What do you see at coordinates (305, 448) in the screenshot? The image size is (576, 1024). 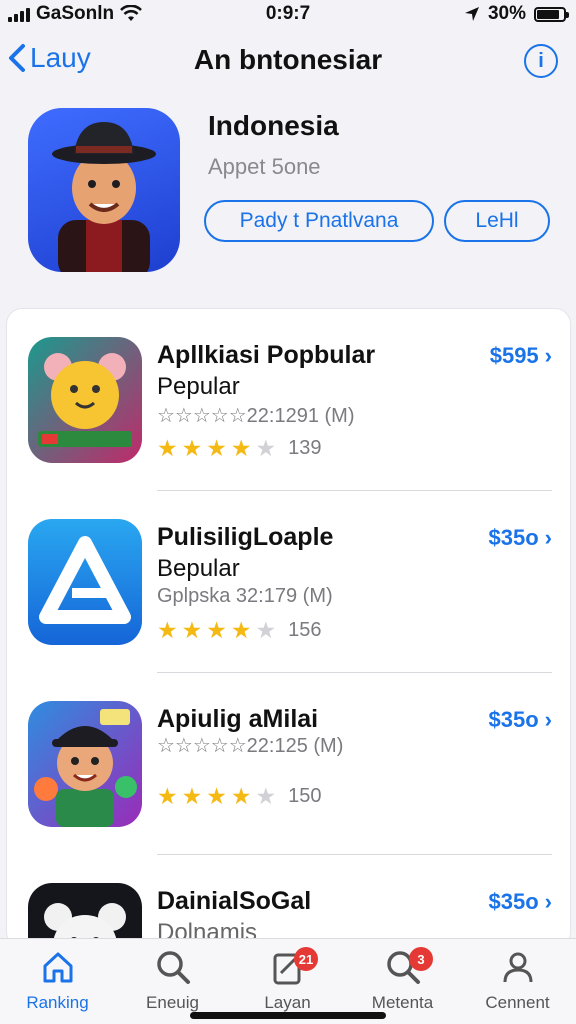 I see `rating-count: 139` at bounding box center [305, 448].